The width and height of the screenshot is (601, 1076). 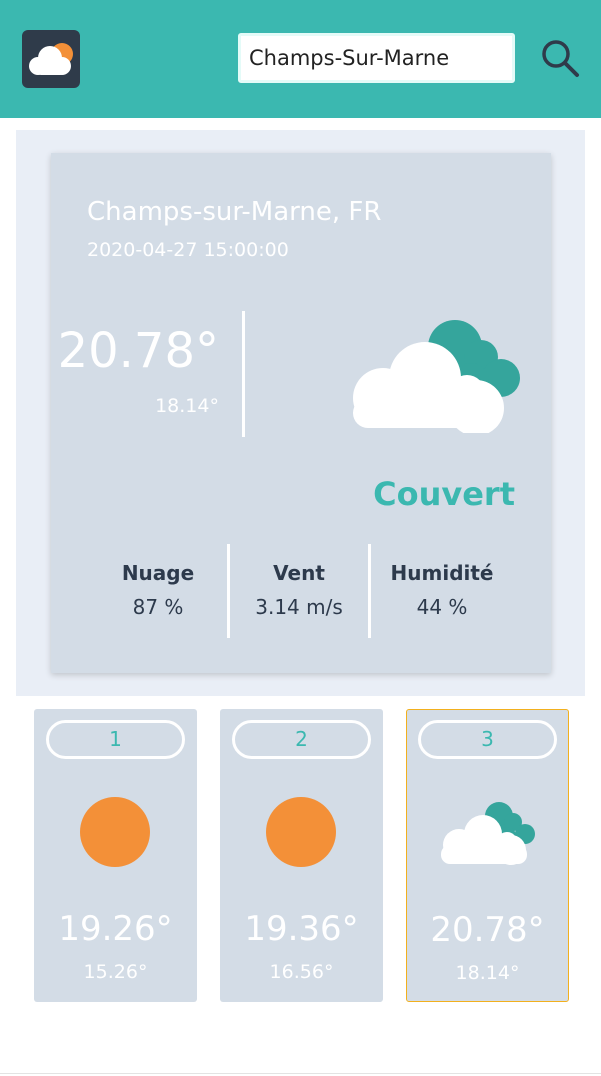 I want to click on search-button, so click(x=560, y=58).